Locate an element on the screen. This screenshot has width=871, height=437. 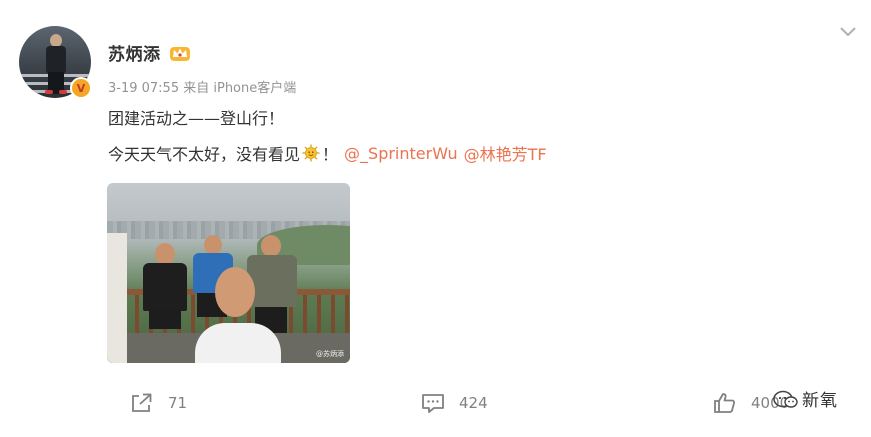
mention-sprinterwu: @_SprinterWu is located at coordinates (401, 153).